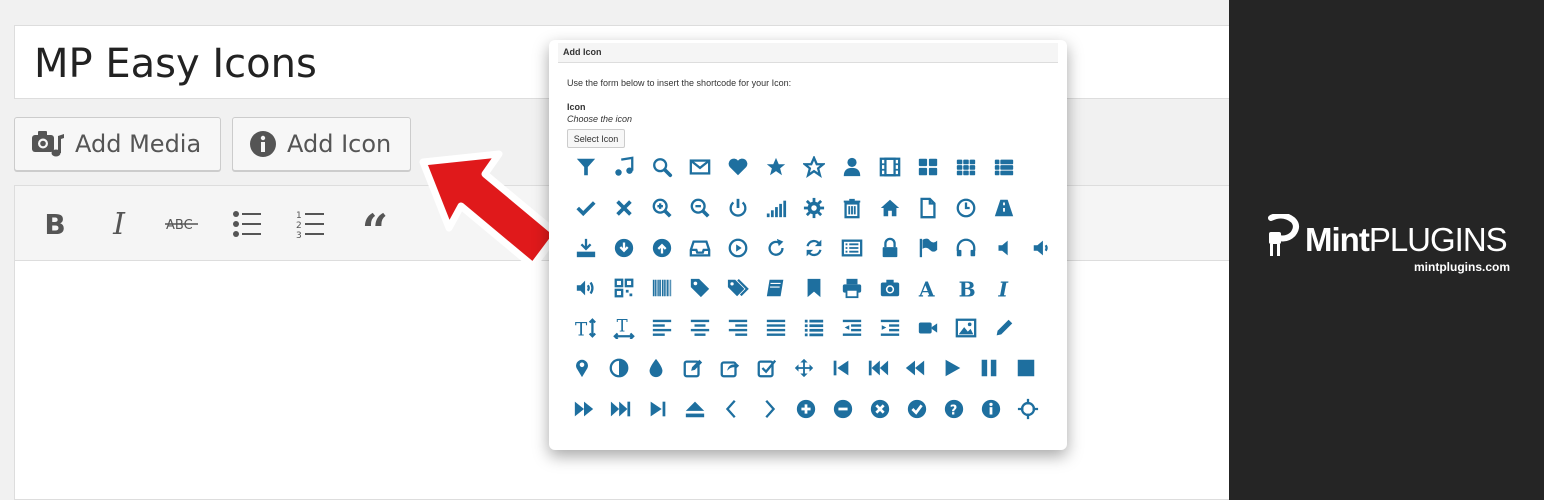 This screenshot has width=1544, height=500. I want to click on remove-icon, so click(624, 208).